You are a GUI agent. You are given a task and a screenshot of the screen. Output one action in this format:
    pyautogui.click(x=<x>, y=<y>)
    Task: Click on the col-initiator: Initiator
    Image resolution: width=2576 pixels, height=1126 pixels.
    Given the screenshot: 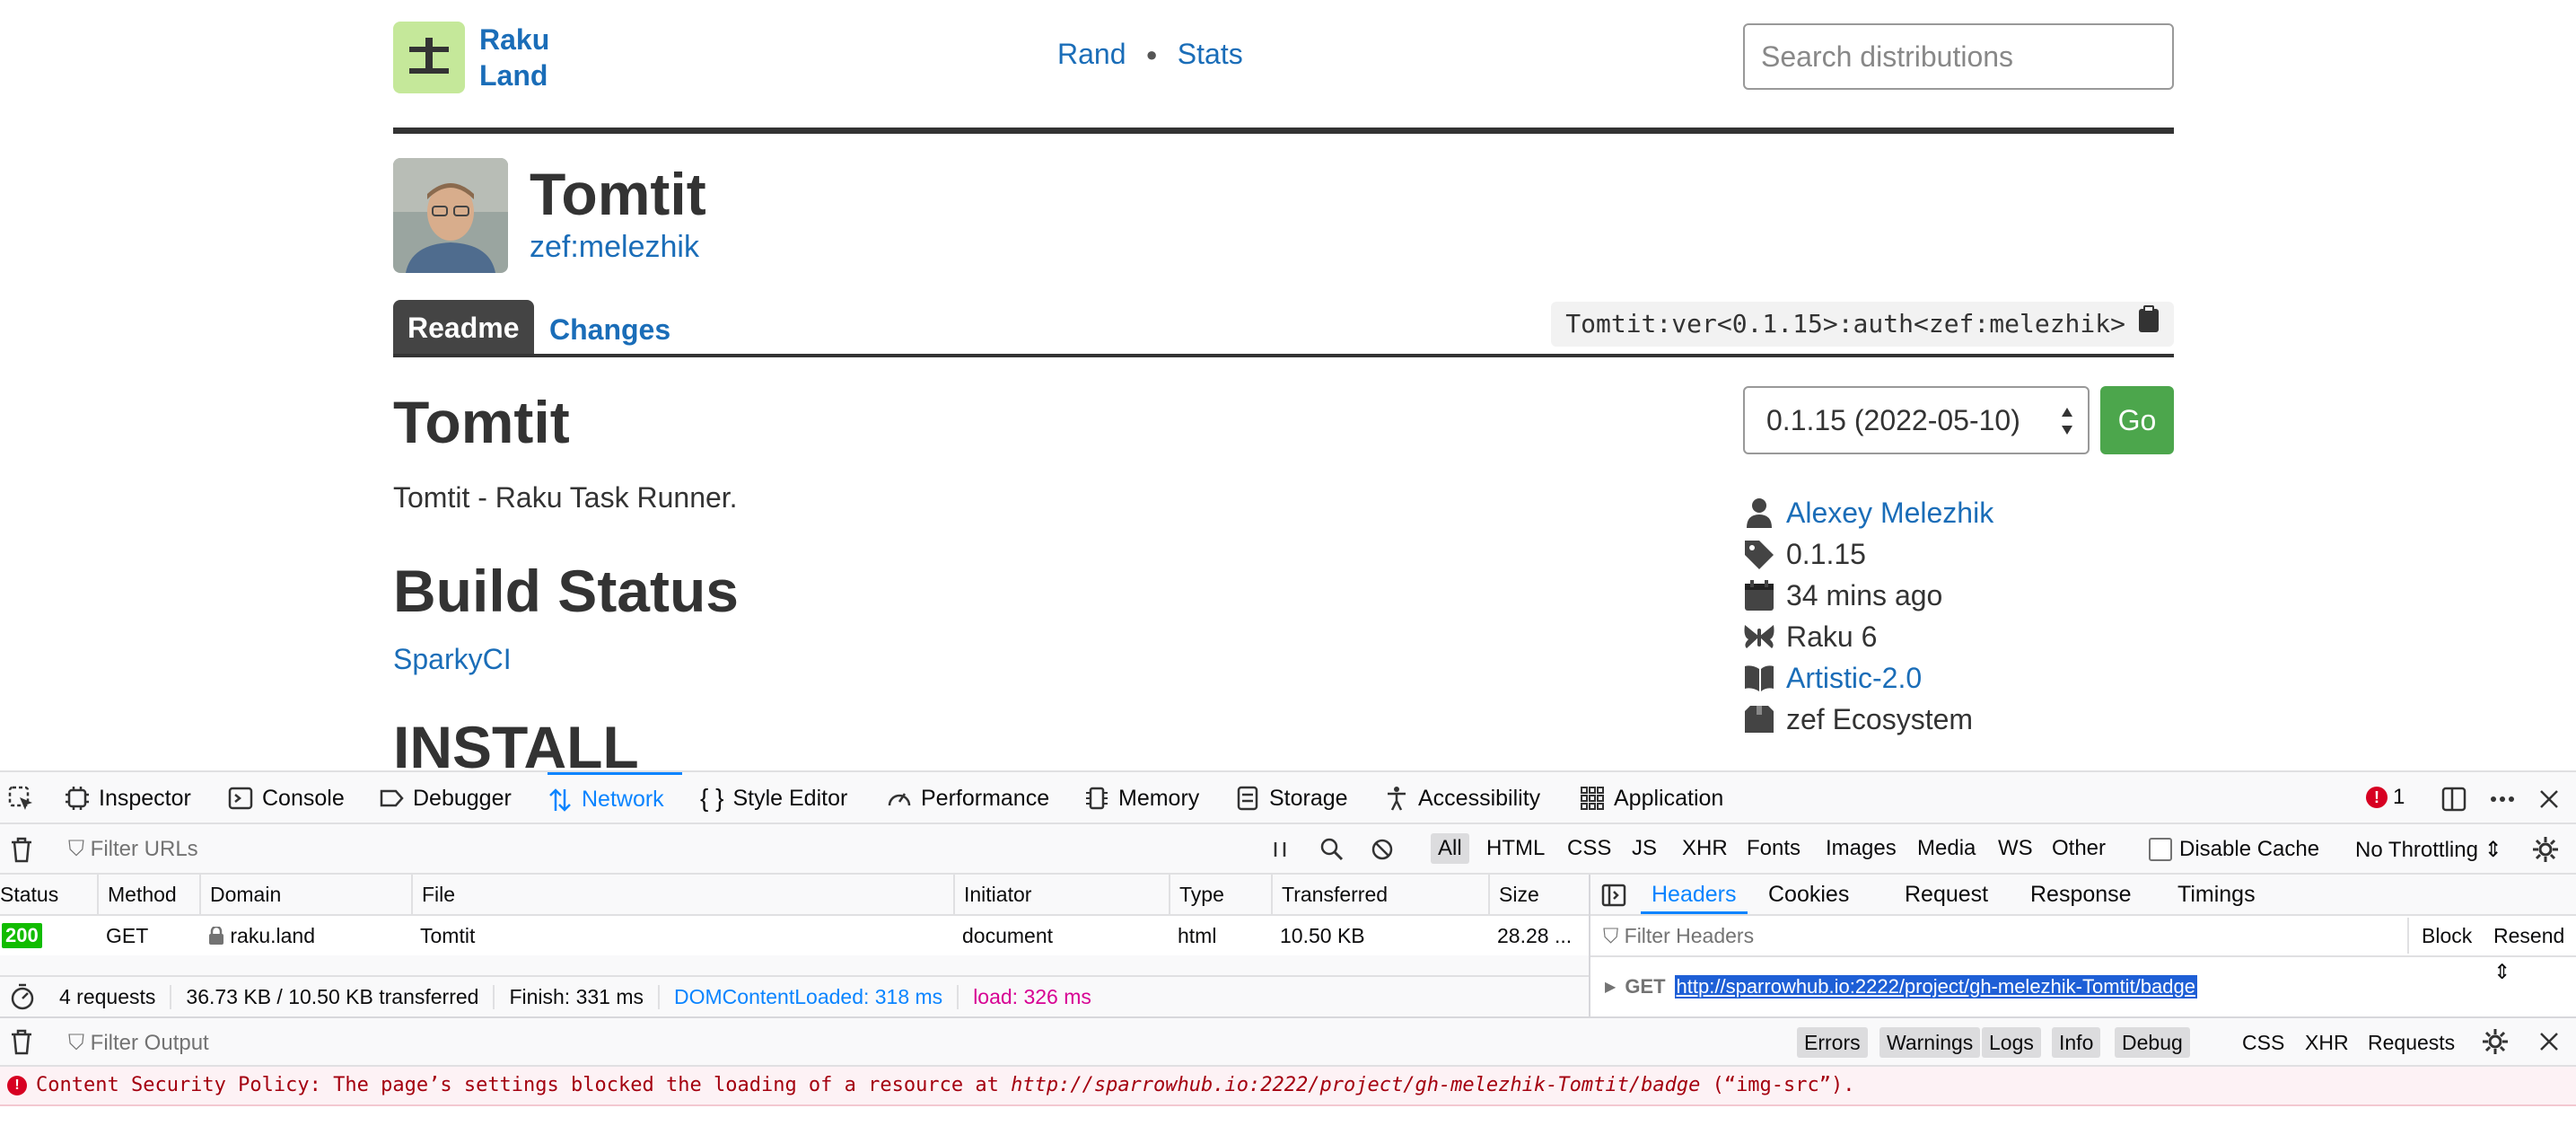 What is the action you would take?
    pyautogui.click(x=1061, y=894)
    